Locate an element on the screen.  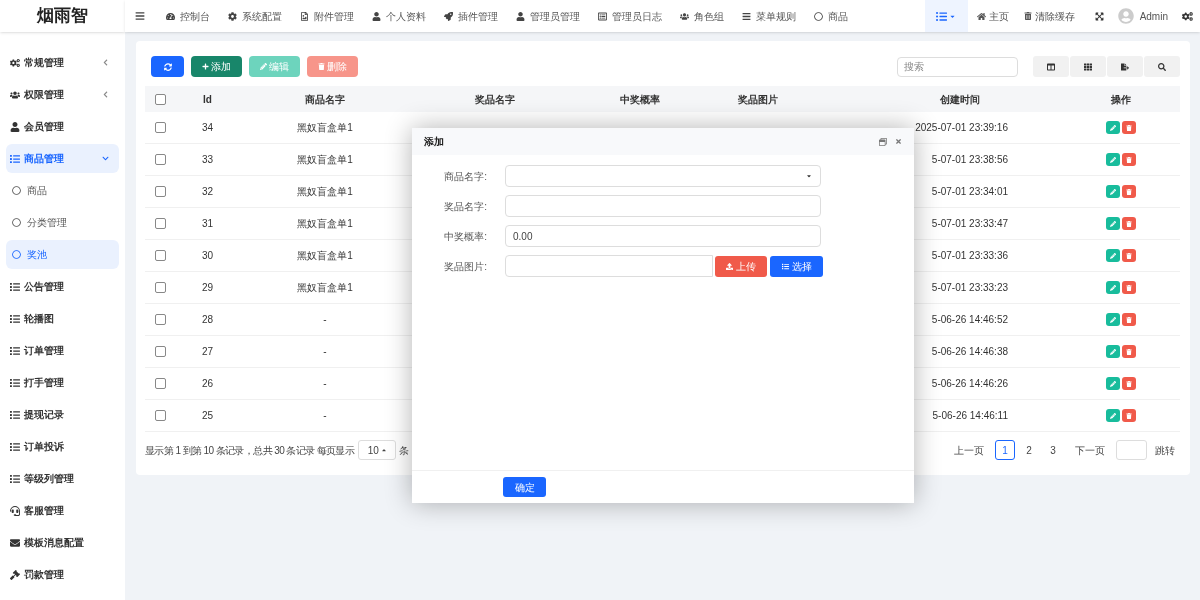
columns-button is located at coordinates (1051, 66).